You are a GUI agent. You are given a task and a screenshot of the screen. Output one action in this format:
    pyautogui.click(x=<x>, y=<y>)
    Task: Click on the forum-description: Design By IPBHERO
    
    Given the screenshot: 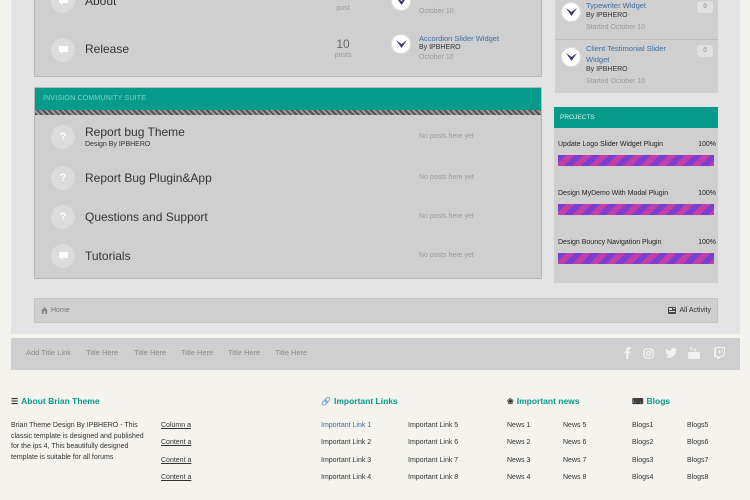 What is the action you would take?
    pyautogui.click(x=118, y=144)
    